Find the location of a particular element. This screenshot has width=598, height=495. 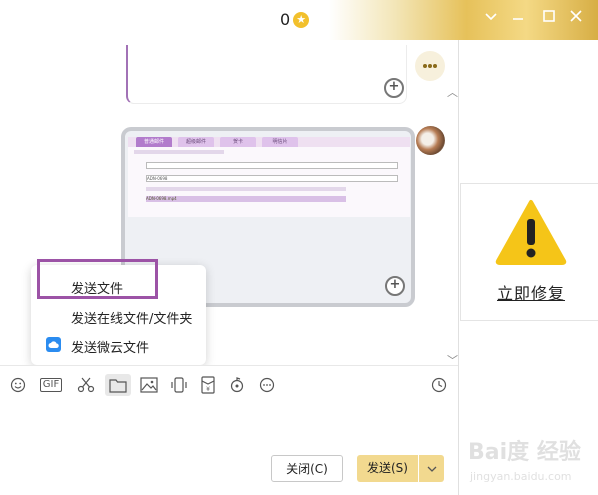

watermark-logo: Bai度 经验 is located at coordinates (524, 452).